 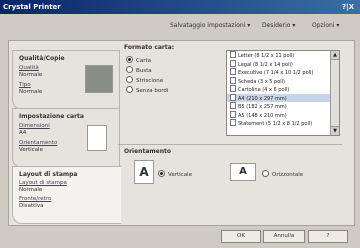 I want to click on help-button: ?, so click(x=328, y=236).